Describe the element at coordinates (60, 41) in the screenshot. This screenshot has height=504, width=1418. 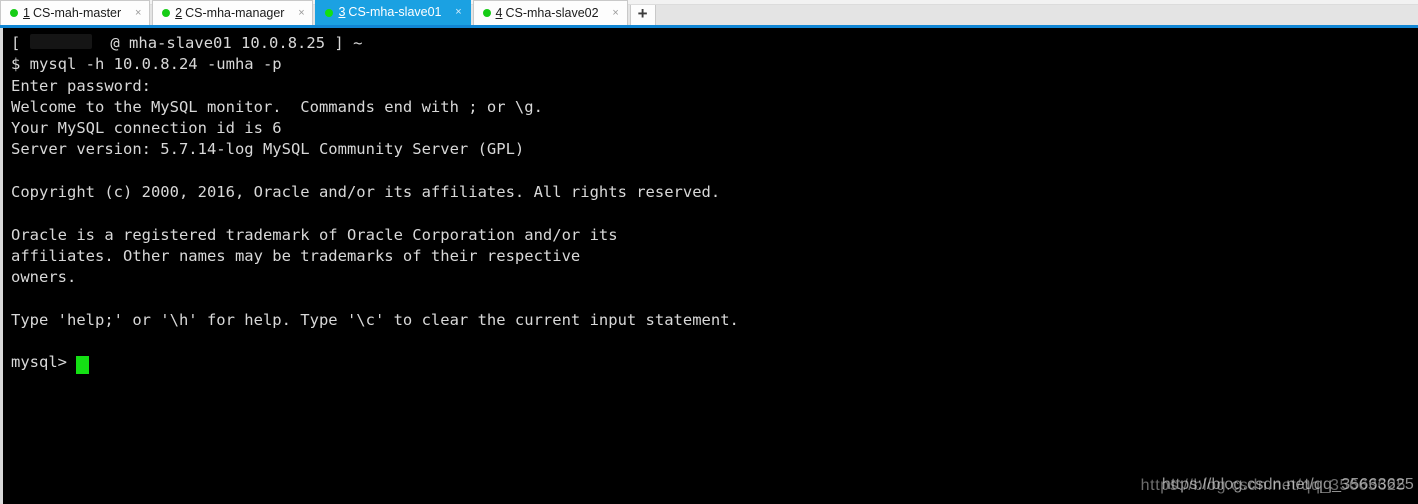
I see `redacted-username` at that location.